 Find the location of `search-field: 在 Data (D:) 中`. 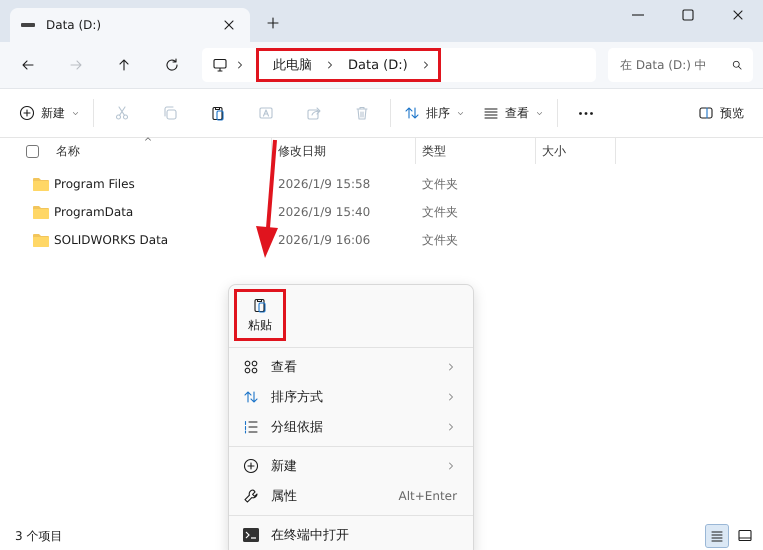

search-field: 在 Data (D:) 中 is located at coordinates (680, 65).